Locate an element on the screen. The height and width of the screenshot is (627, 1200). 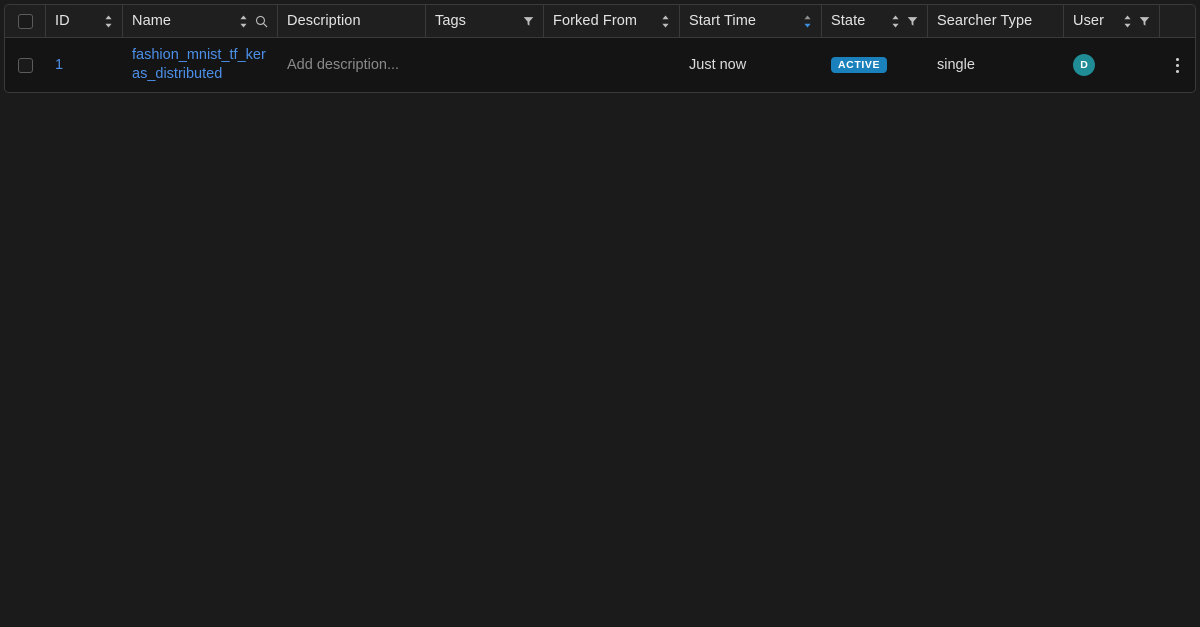
row-checkbox is located at coordinates (25, 65).